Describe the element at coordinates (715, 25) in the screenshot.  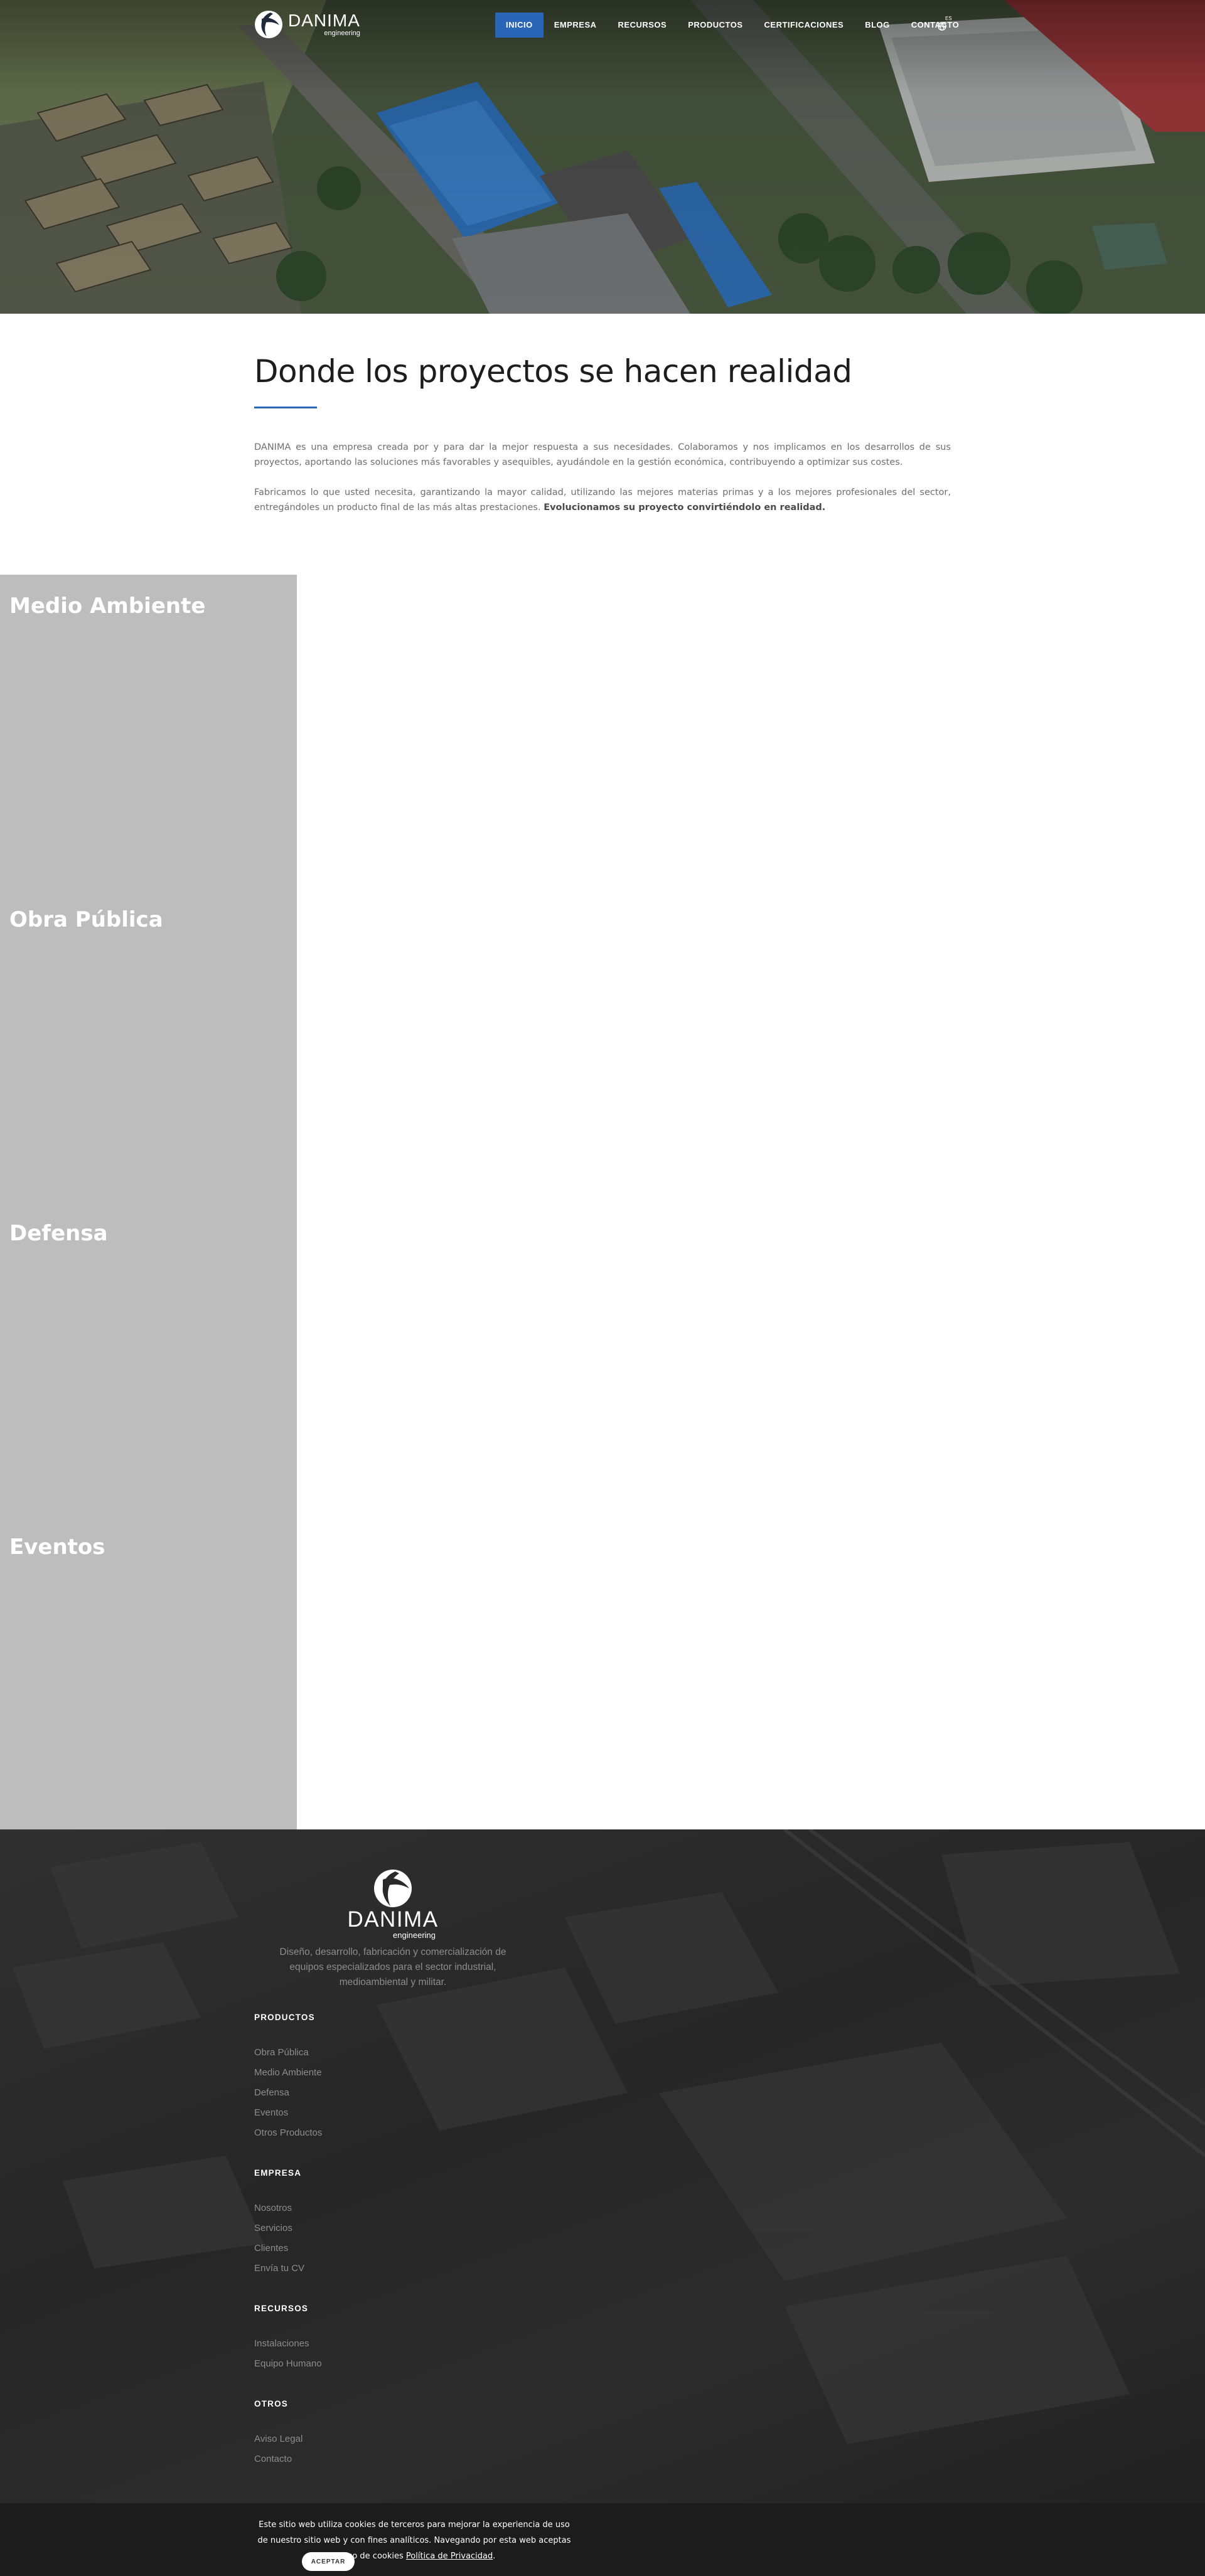
I see `nav-item-productos: PRODUCTOS` at that location.